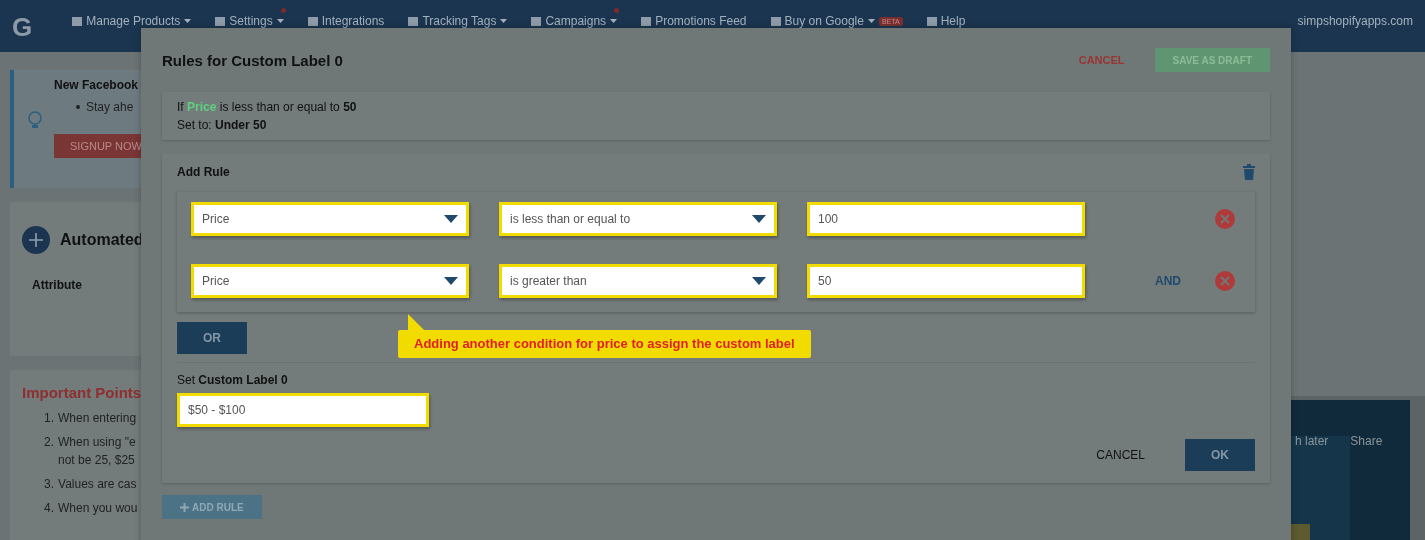 The image size is (1425, 540). I want to click on logo: G, so click(22, 27).